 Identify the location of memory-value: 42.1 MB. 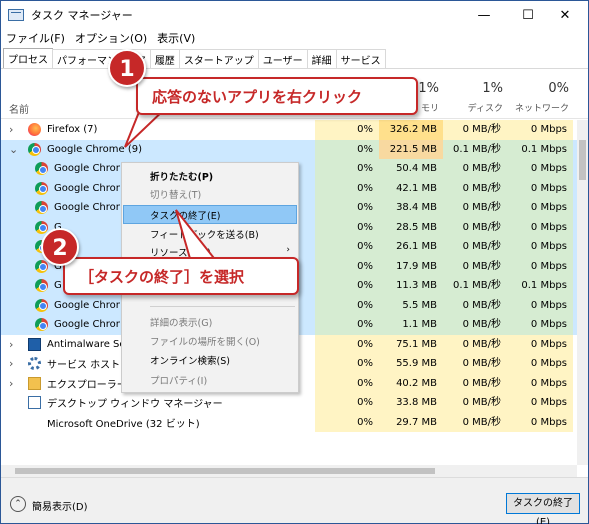
(411, 188).